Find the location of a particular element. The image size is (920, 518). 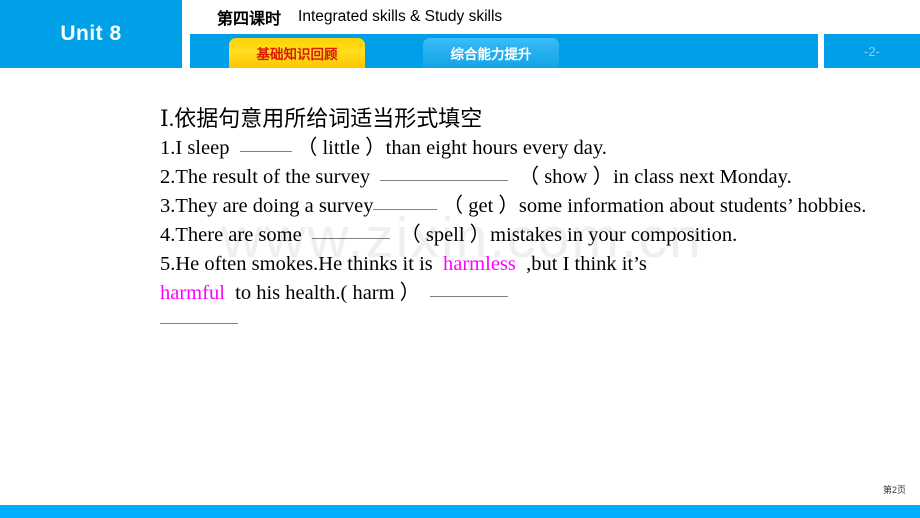

lesson-title-cn: 第四课时 is located at coordinates (249, 19).